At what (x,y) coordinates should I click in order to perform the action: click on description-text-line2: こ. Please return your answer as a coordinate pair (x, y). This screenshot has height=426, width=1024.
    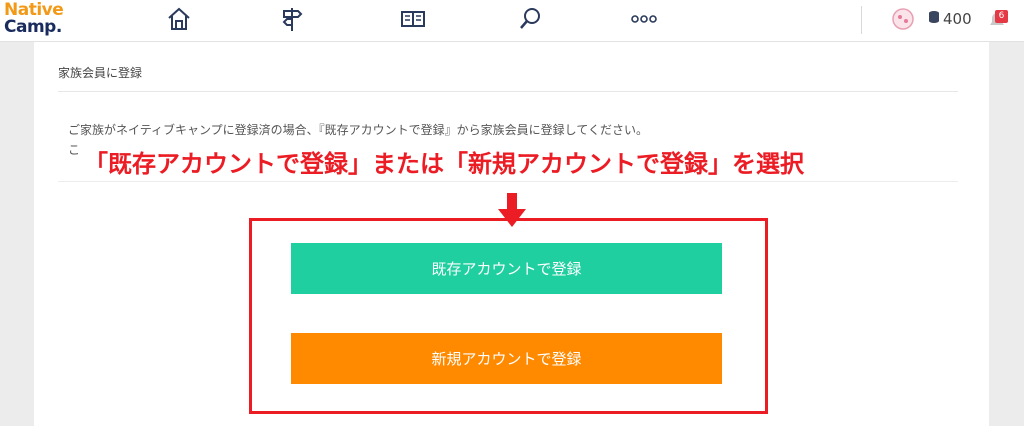
    Looking at the image, I should click on (74, 150).